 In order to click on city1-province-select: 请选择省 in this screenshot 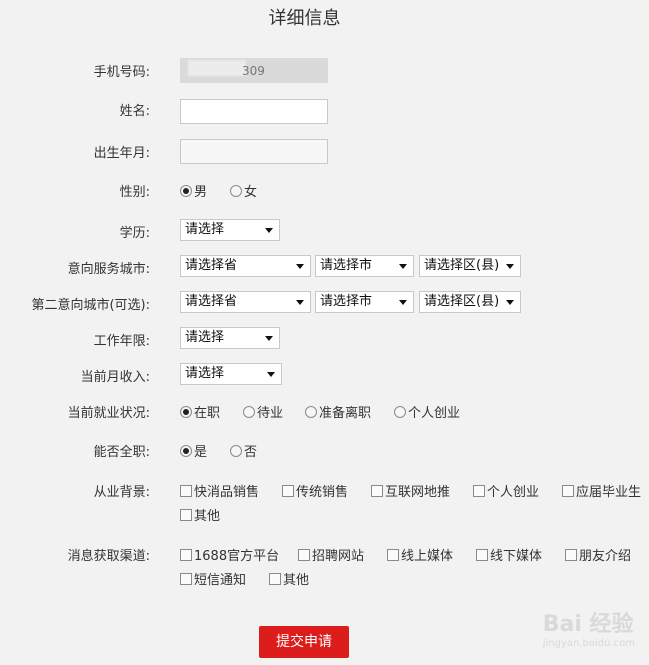, I will do `click(245, 266)`.